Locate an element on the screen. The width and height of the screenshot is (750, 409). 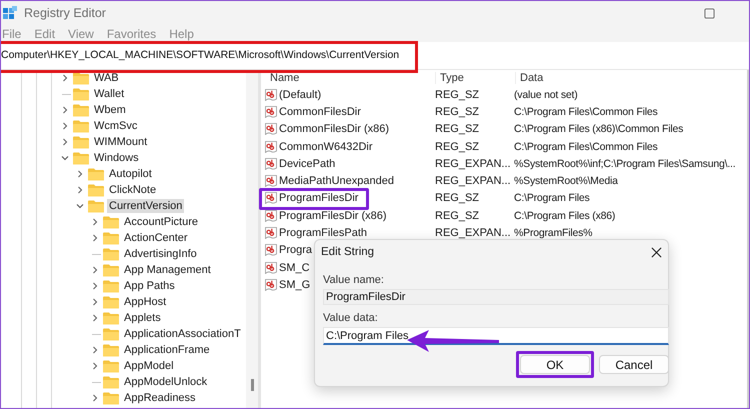
value-name: MediaPathUnexpanded is located at coordinates (336, 181).